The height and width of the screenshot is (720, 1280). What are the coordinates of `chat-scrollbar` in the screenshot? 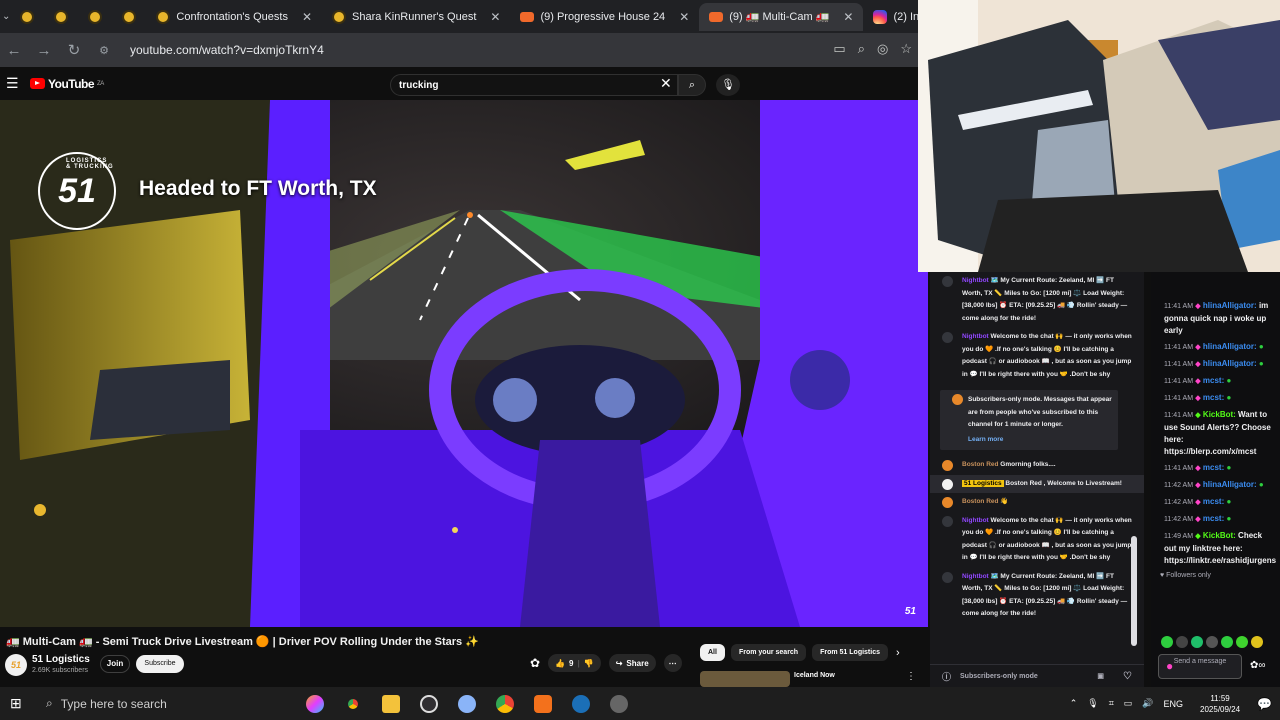 It's located at (1134, 591).